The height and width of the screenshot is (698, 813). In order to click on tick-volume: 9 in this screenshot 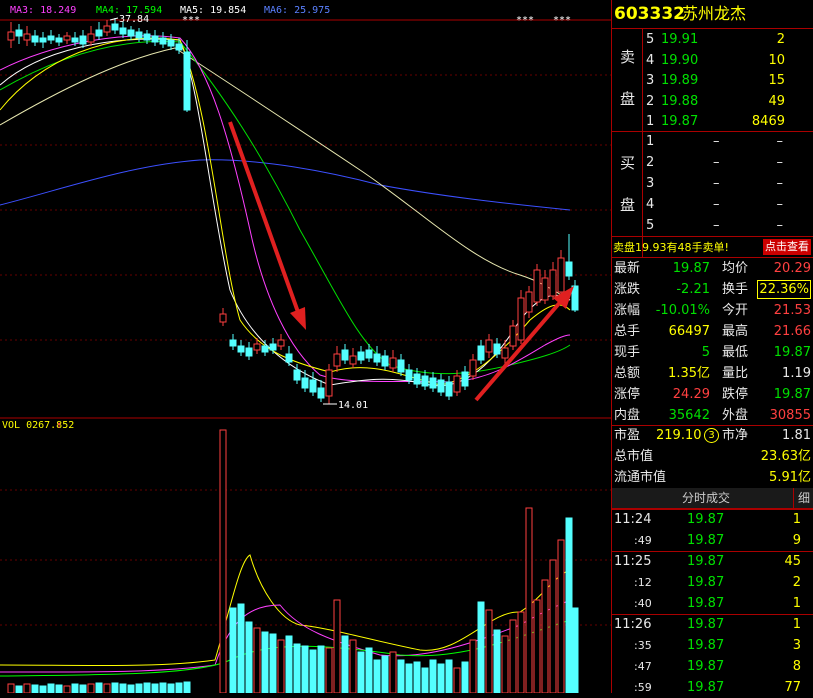, I will do `click(796, 540)`.